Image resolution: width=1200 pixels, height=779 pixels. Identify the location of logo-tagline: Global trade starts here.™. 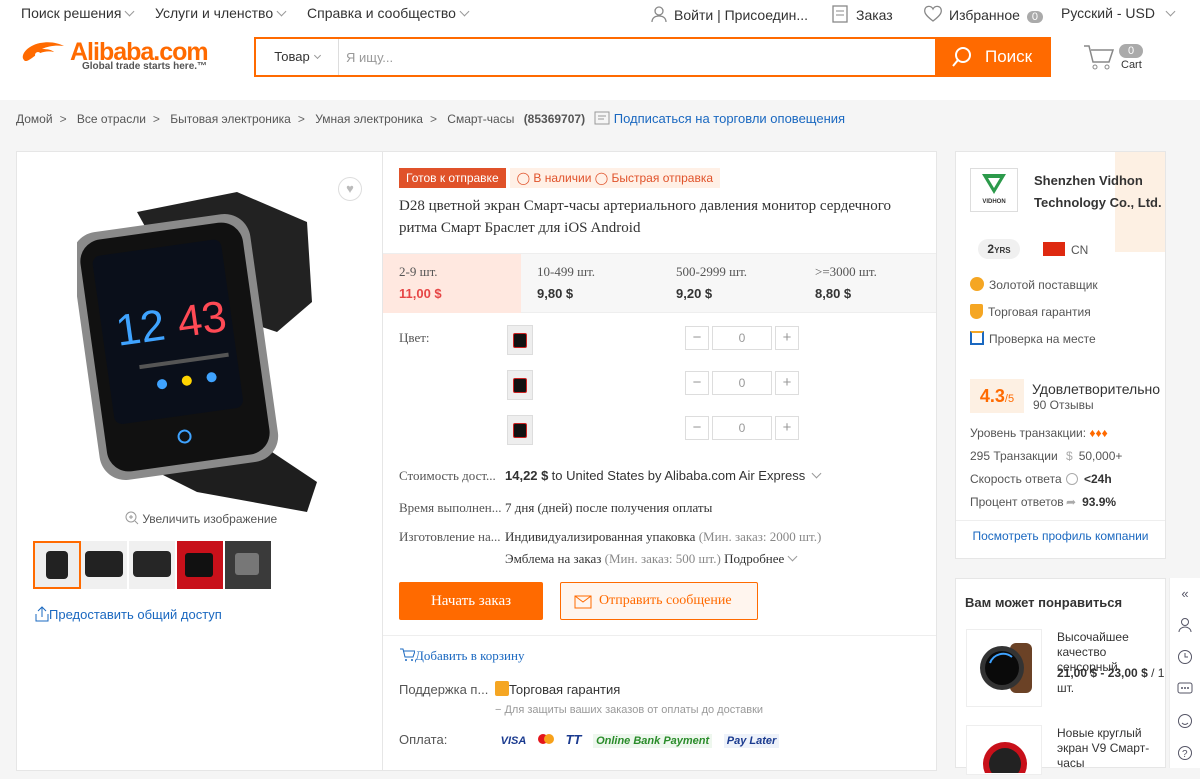
(145, 66).